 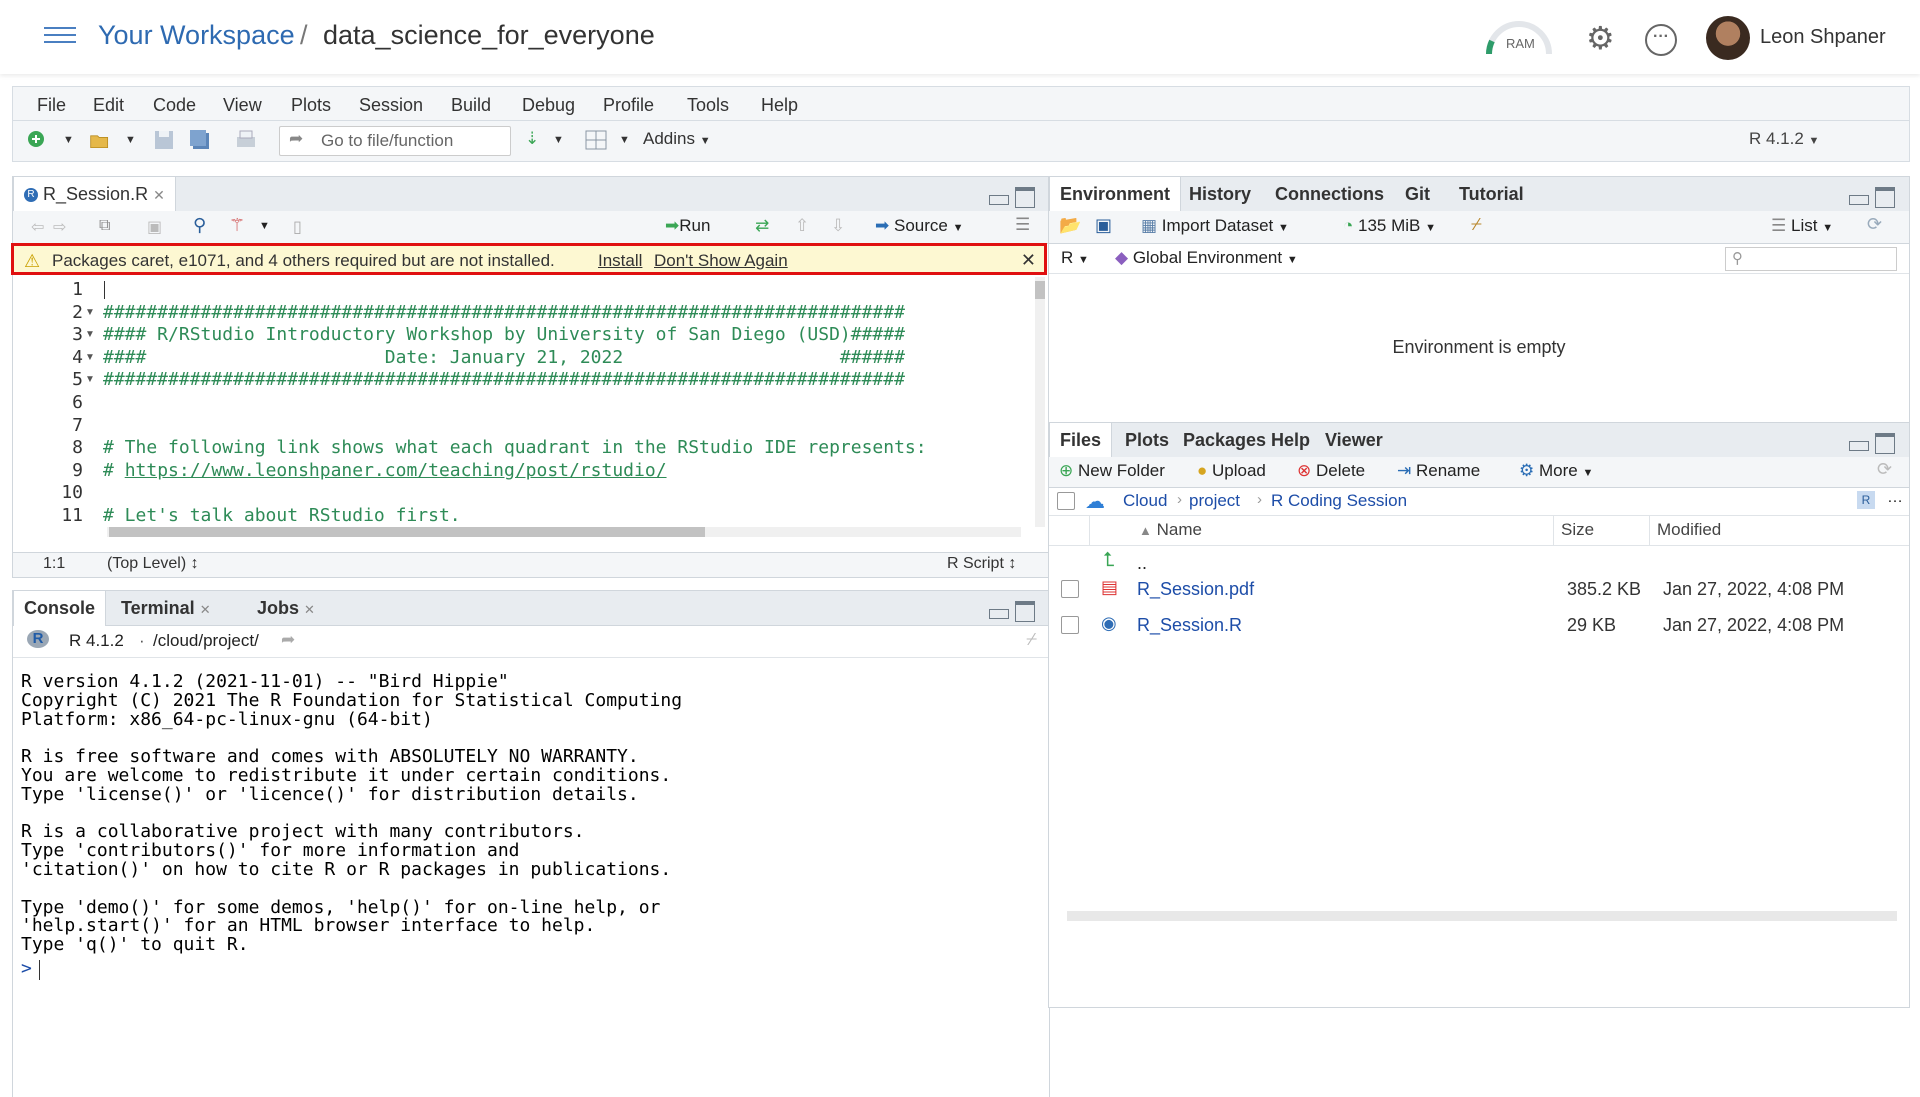 I want to click on go-down-chunk-icon: ⇩, so click(x=838, y=226).